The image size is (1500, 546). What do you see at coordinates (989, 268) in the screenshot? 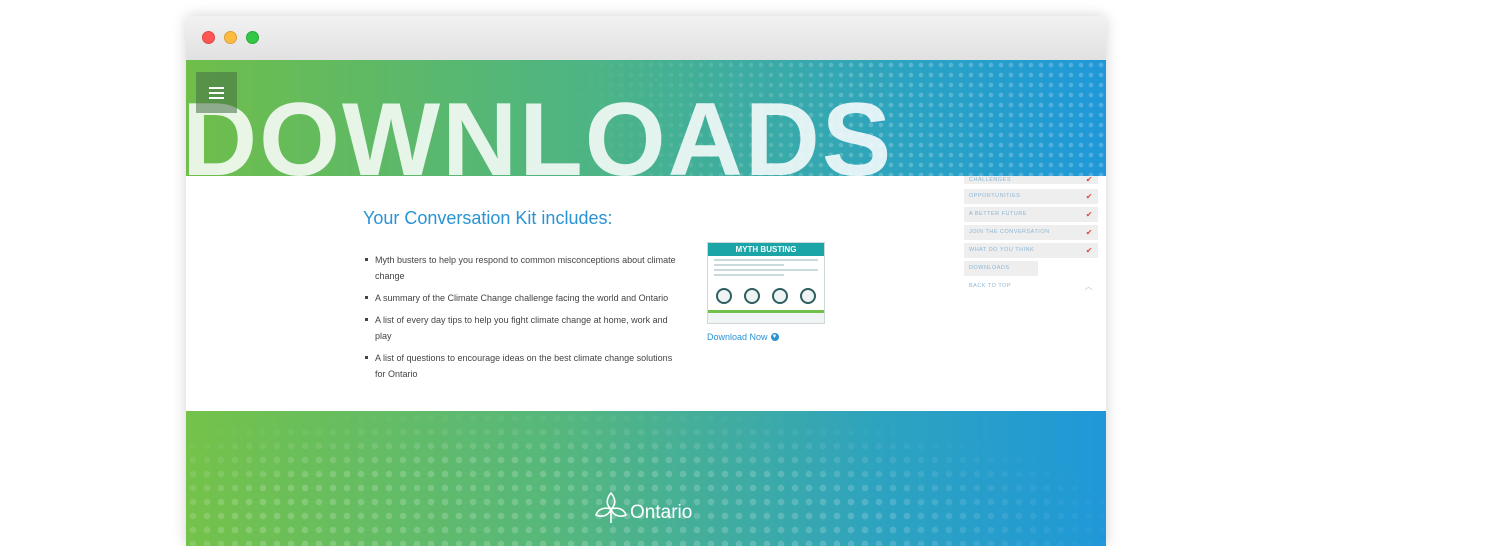
I see `nav-item-label: DOWNLOADS` at bounding box center [989, 268].